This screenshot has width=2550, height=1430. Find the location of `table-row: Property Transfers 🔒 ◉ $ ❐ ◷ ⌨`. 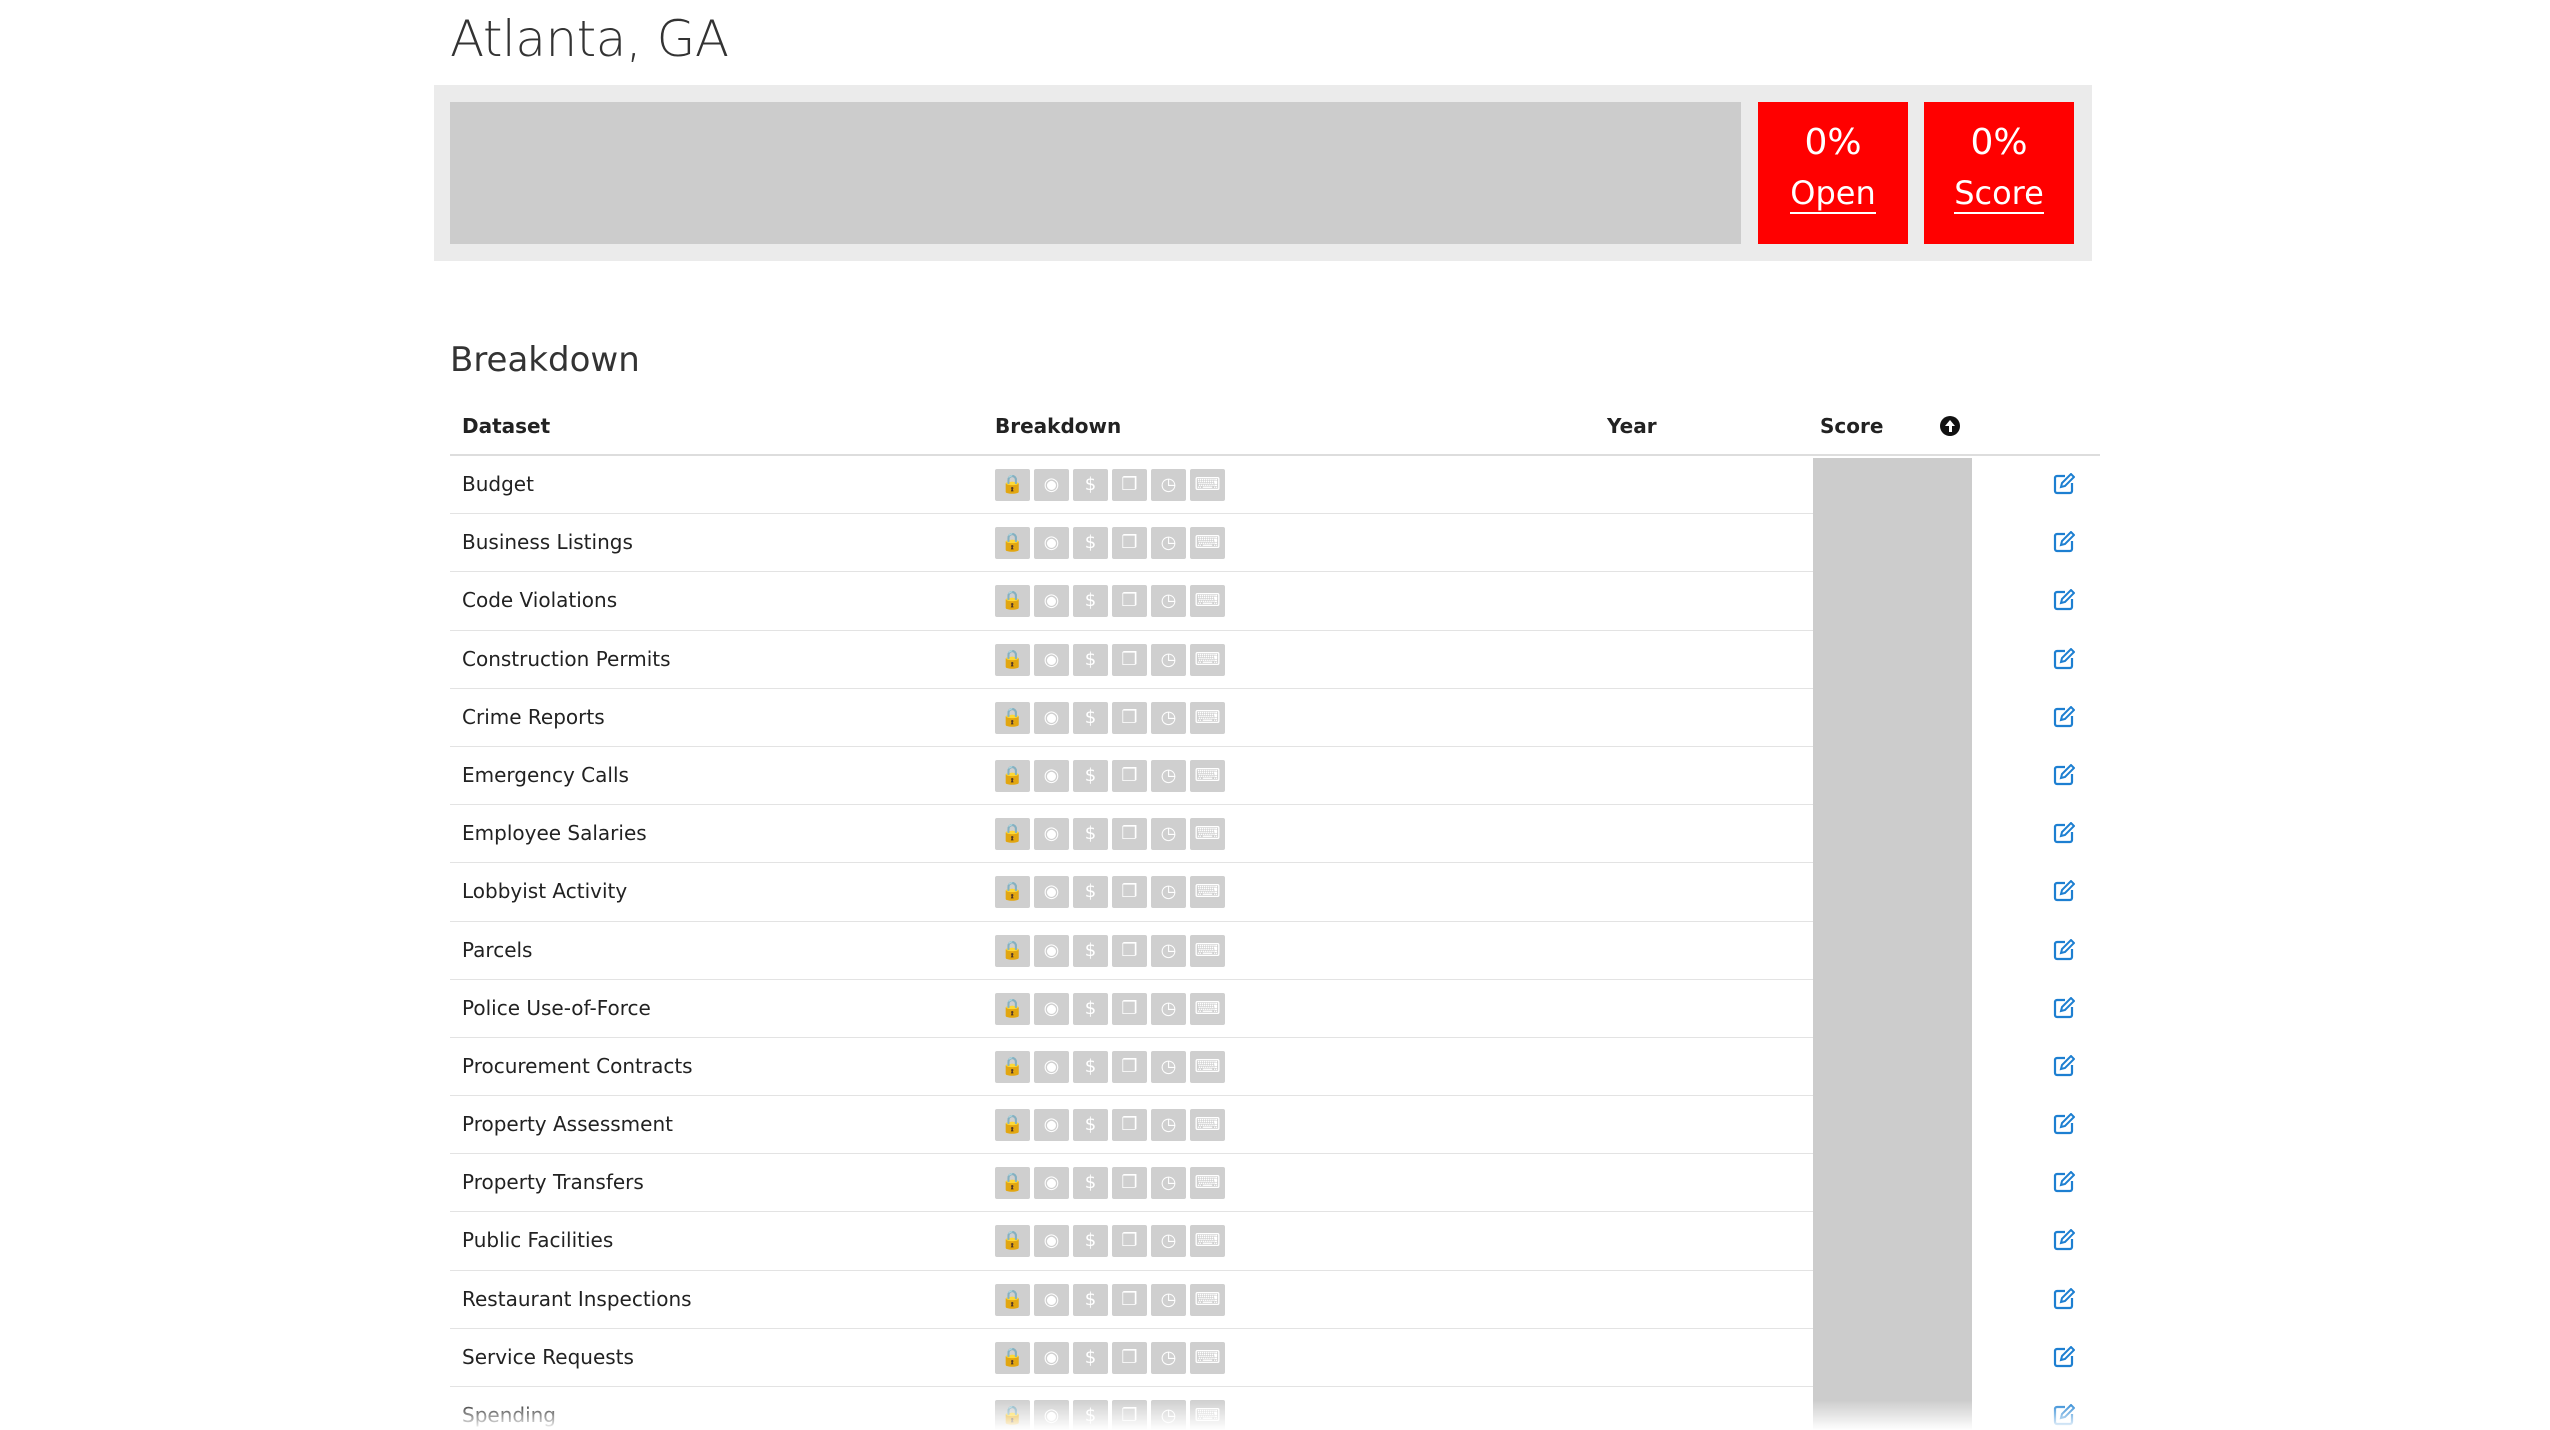

table-row: Property Transfers 🔒 ◉ $ ❐ ◷ ⌨ is located at coordinates (1262, 1183).